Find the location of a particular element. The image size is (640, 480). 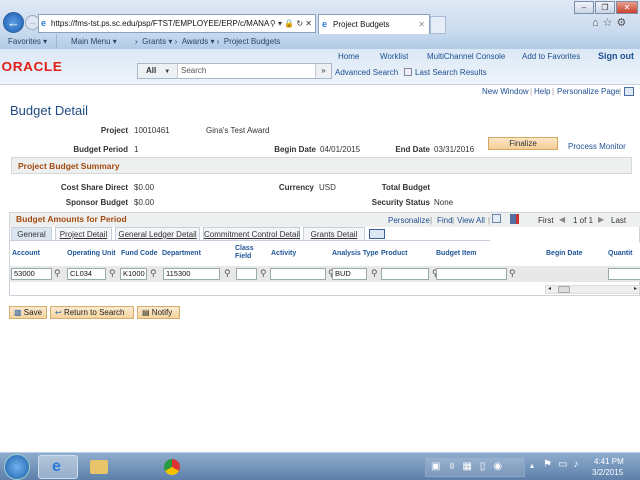

quantity-input is located at coordinates (624, 274).